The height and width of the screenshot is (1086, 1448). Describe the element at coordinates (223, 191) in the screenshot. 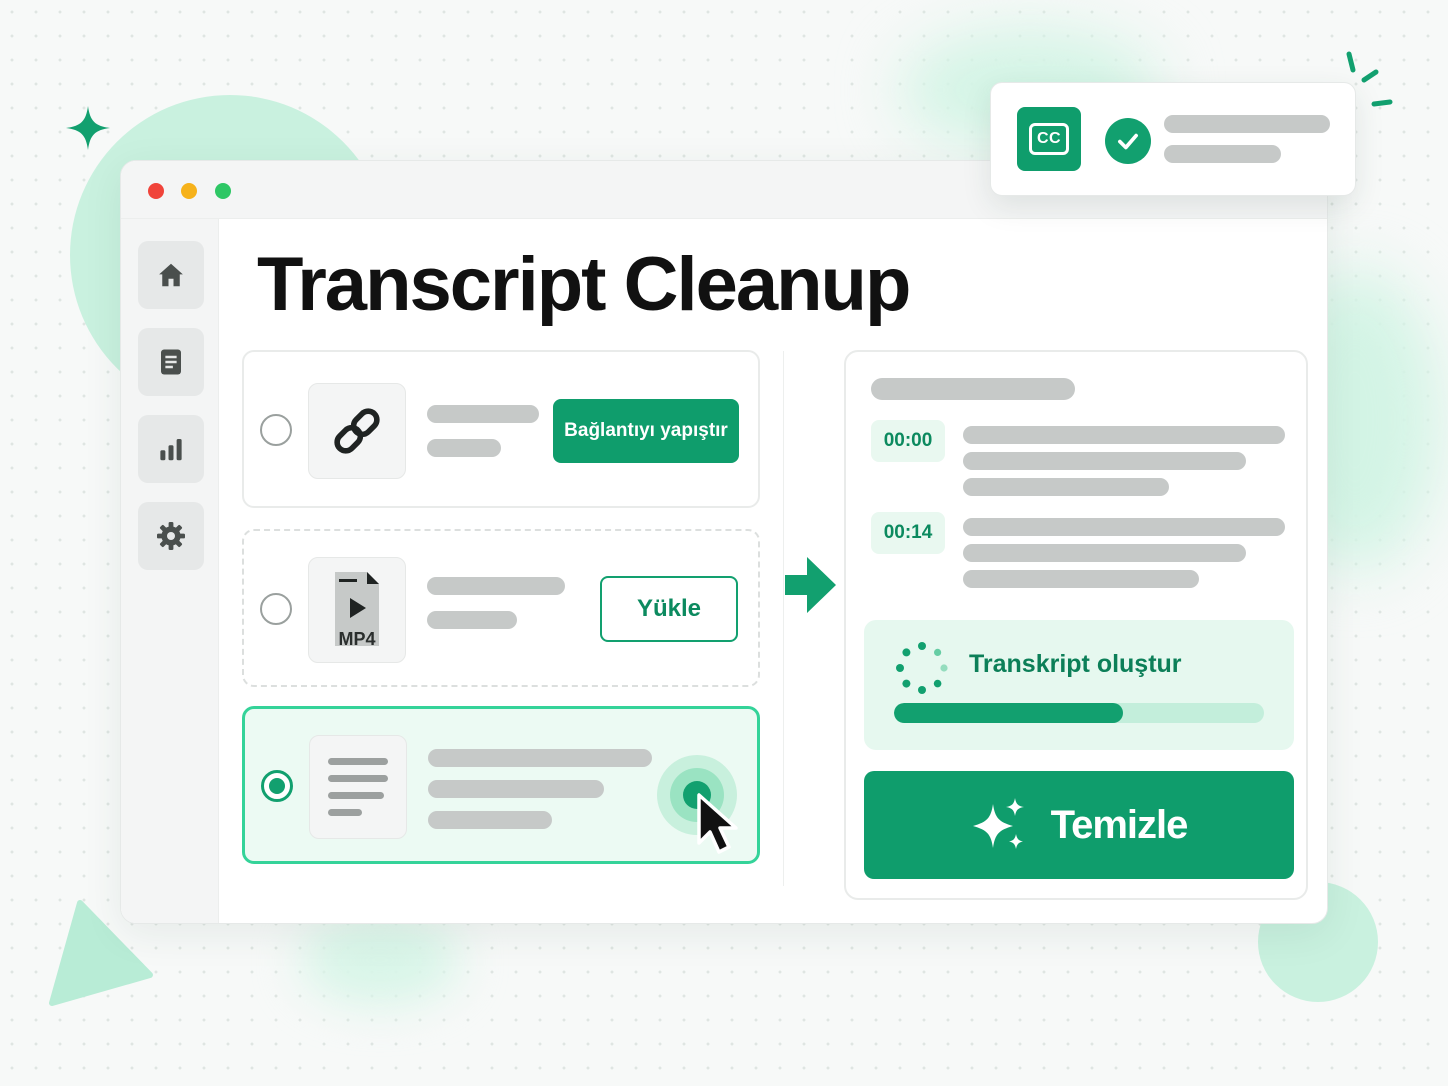

I see `maximize-window-button` at that location.